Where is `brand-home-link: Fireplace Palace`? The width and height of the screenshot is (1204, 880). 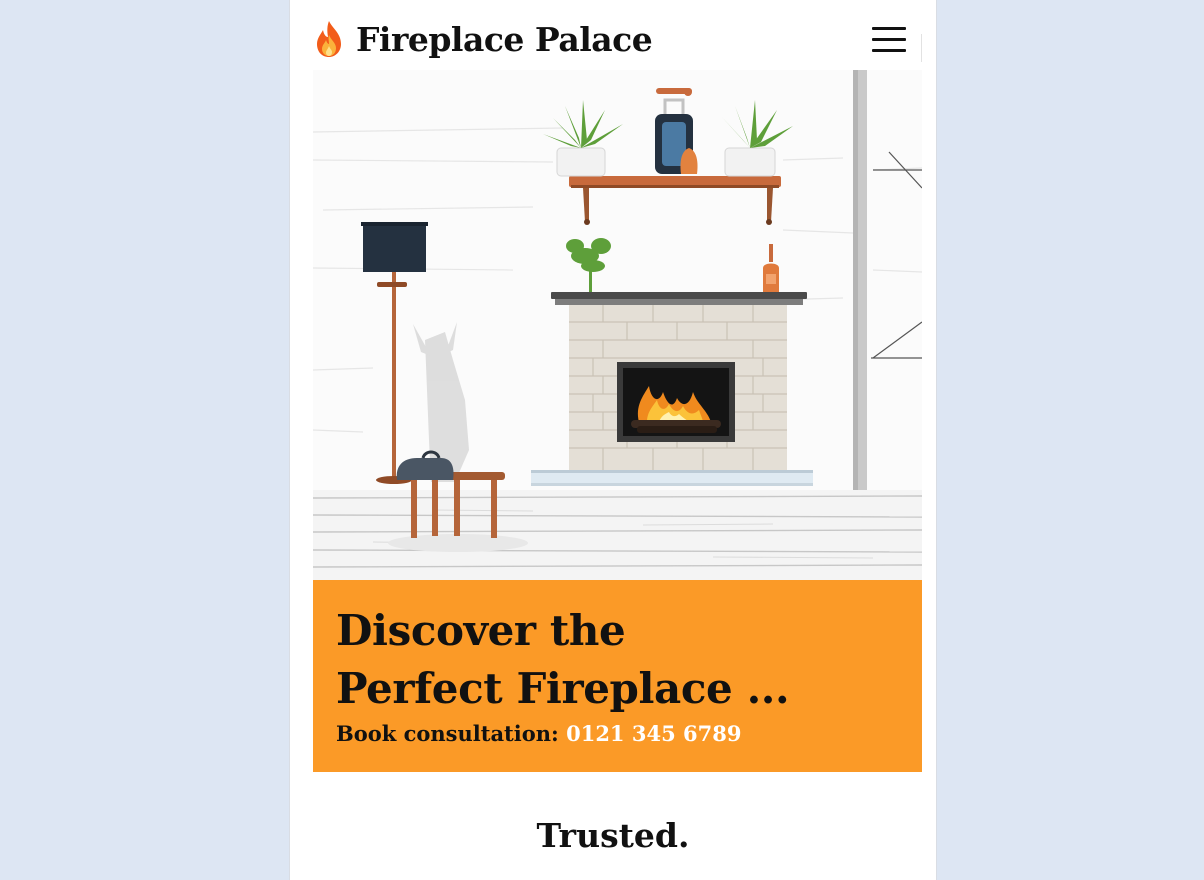 brand-home-link: Fireplace Palace is located at coordinates (483, 39).